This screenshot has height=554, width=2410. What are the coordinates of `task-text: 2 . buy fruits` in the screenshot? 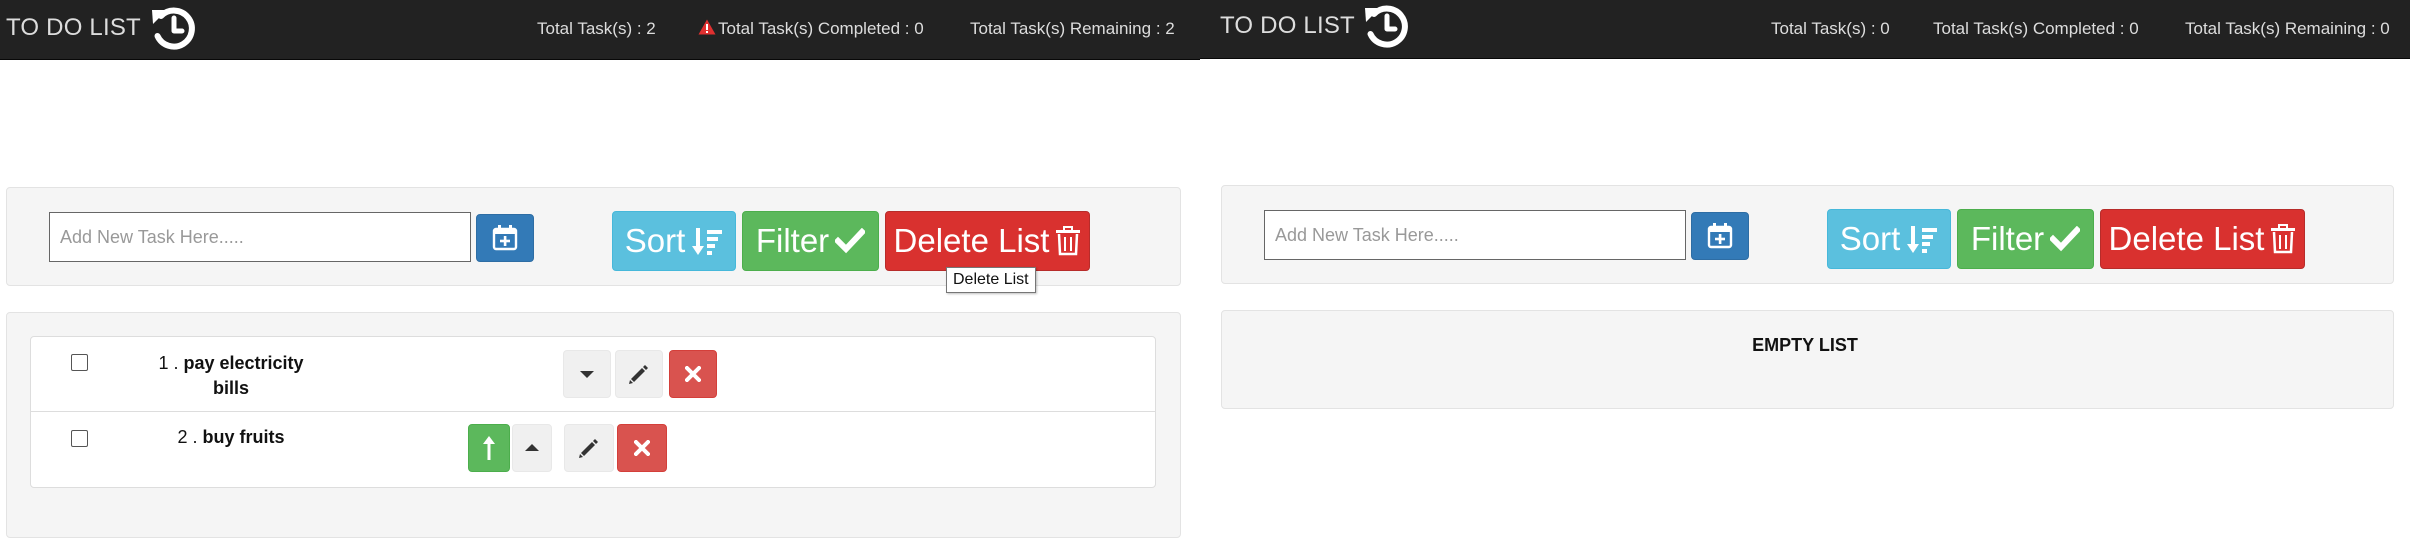 It's located at (231, 437).